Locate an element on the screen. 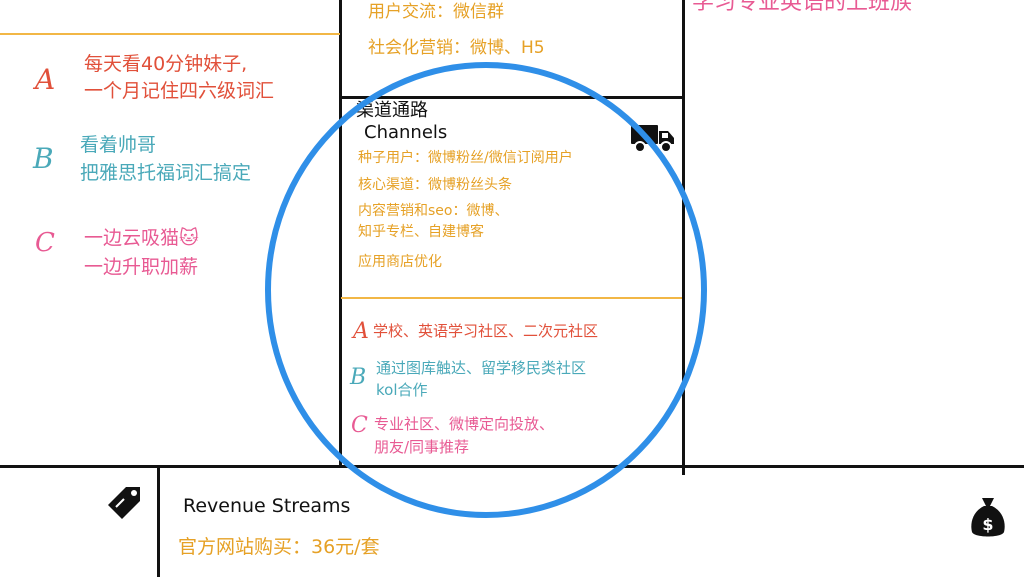 This screenshot has width=1024, height=577. social-marketing-text: 社会化营销：微博、H5 is located at coordinates (456, 48).